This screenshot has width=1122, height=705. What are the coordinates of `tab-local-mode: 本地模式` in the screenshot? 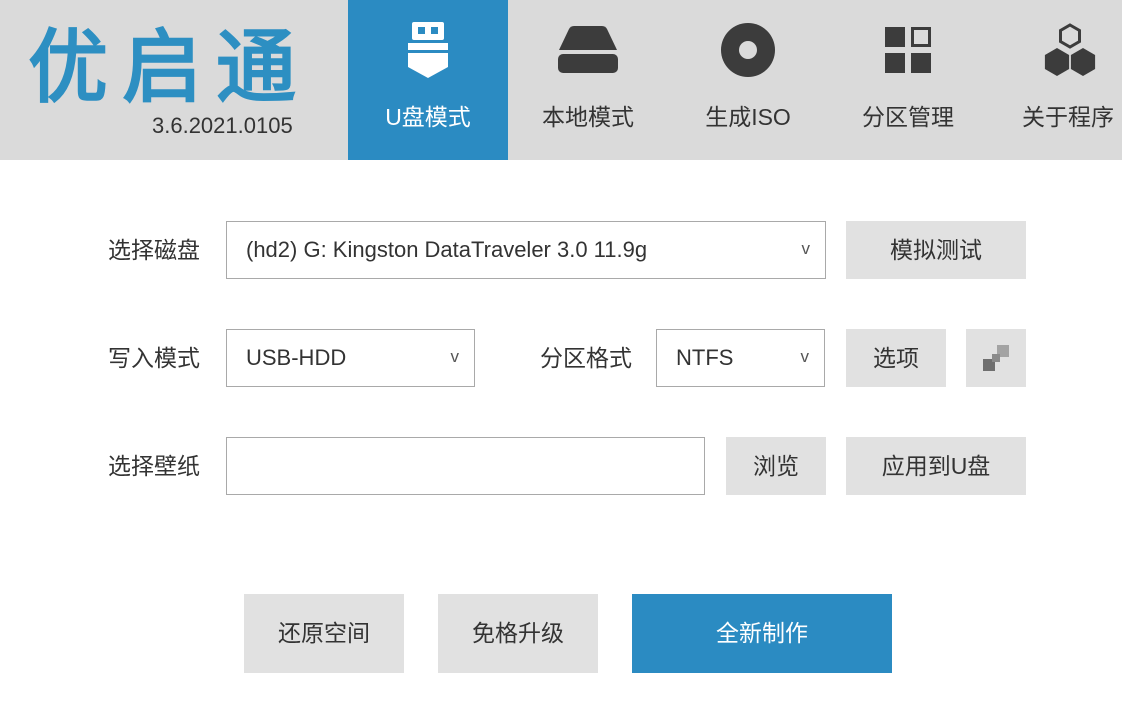 It's located at (588, 80).